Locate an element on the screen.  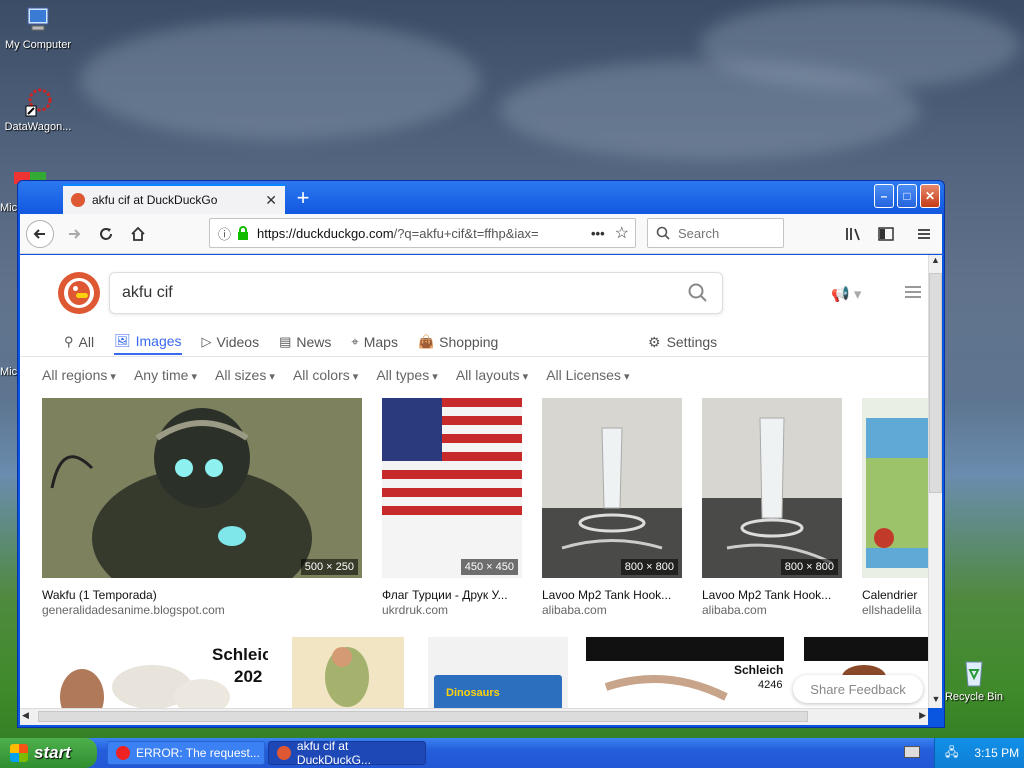
home-icon is located at coordinates (138, 233).